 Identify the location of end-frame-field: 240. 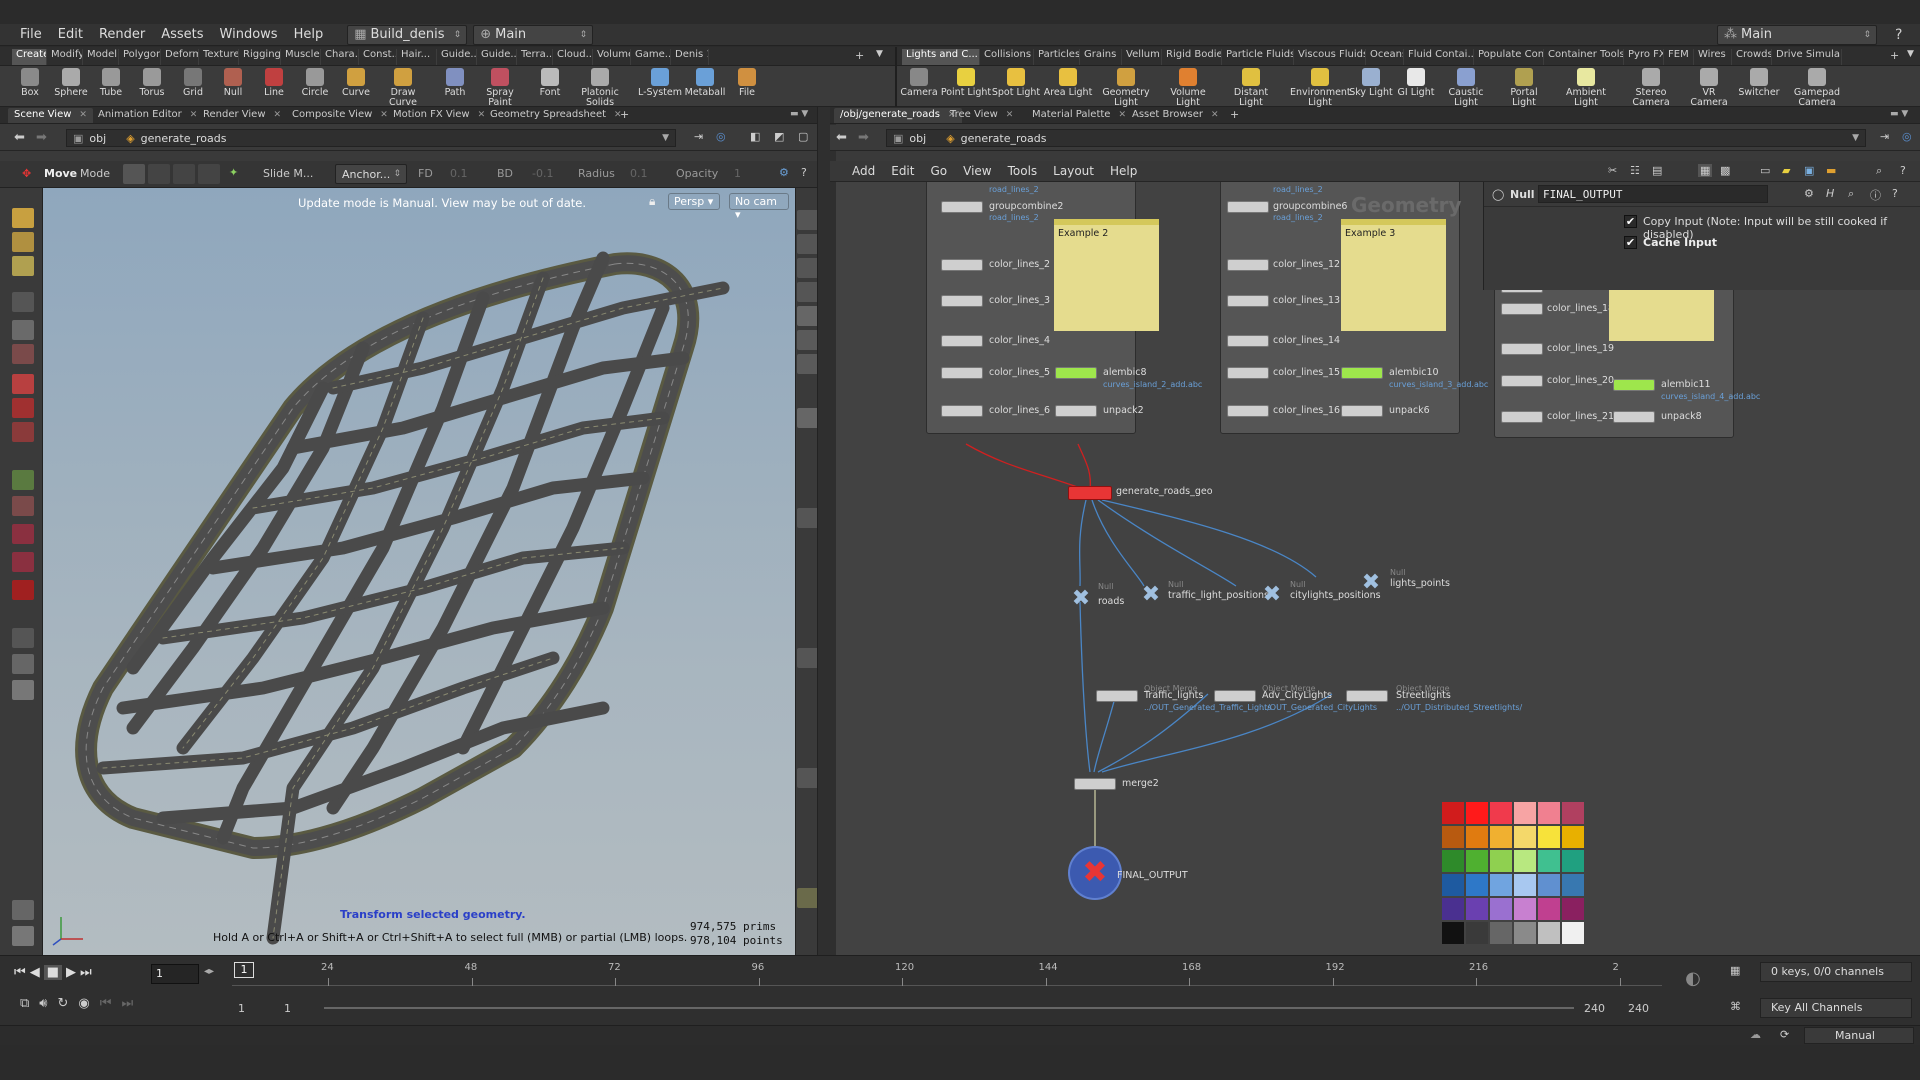
(1638, 1008).